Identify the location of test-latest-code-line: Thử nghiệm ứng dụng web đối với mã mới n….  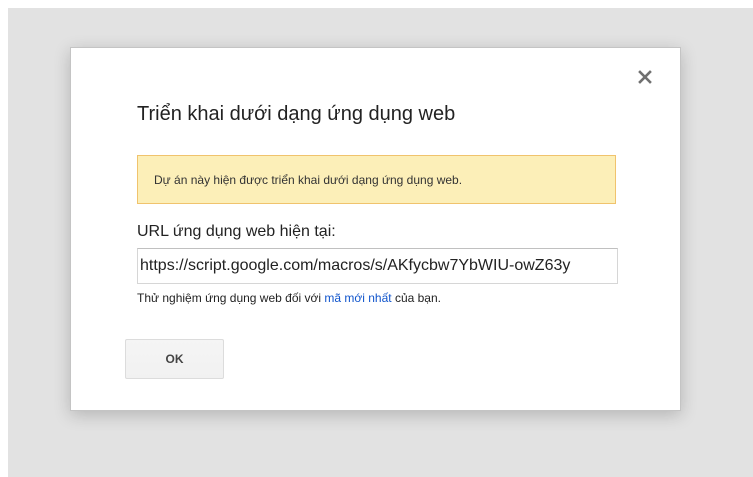
(289, 298).